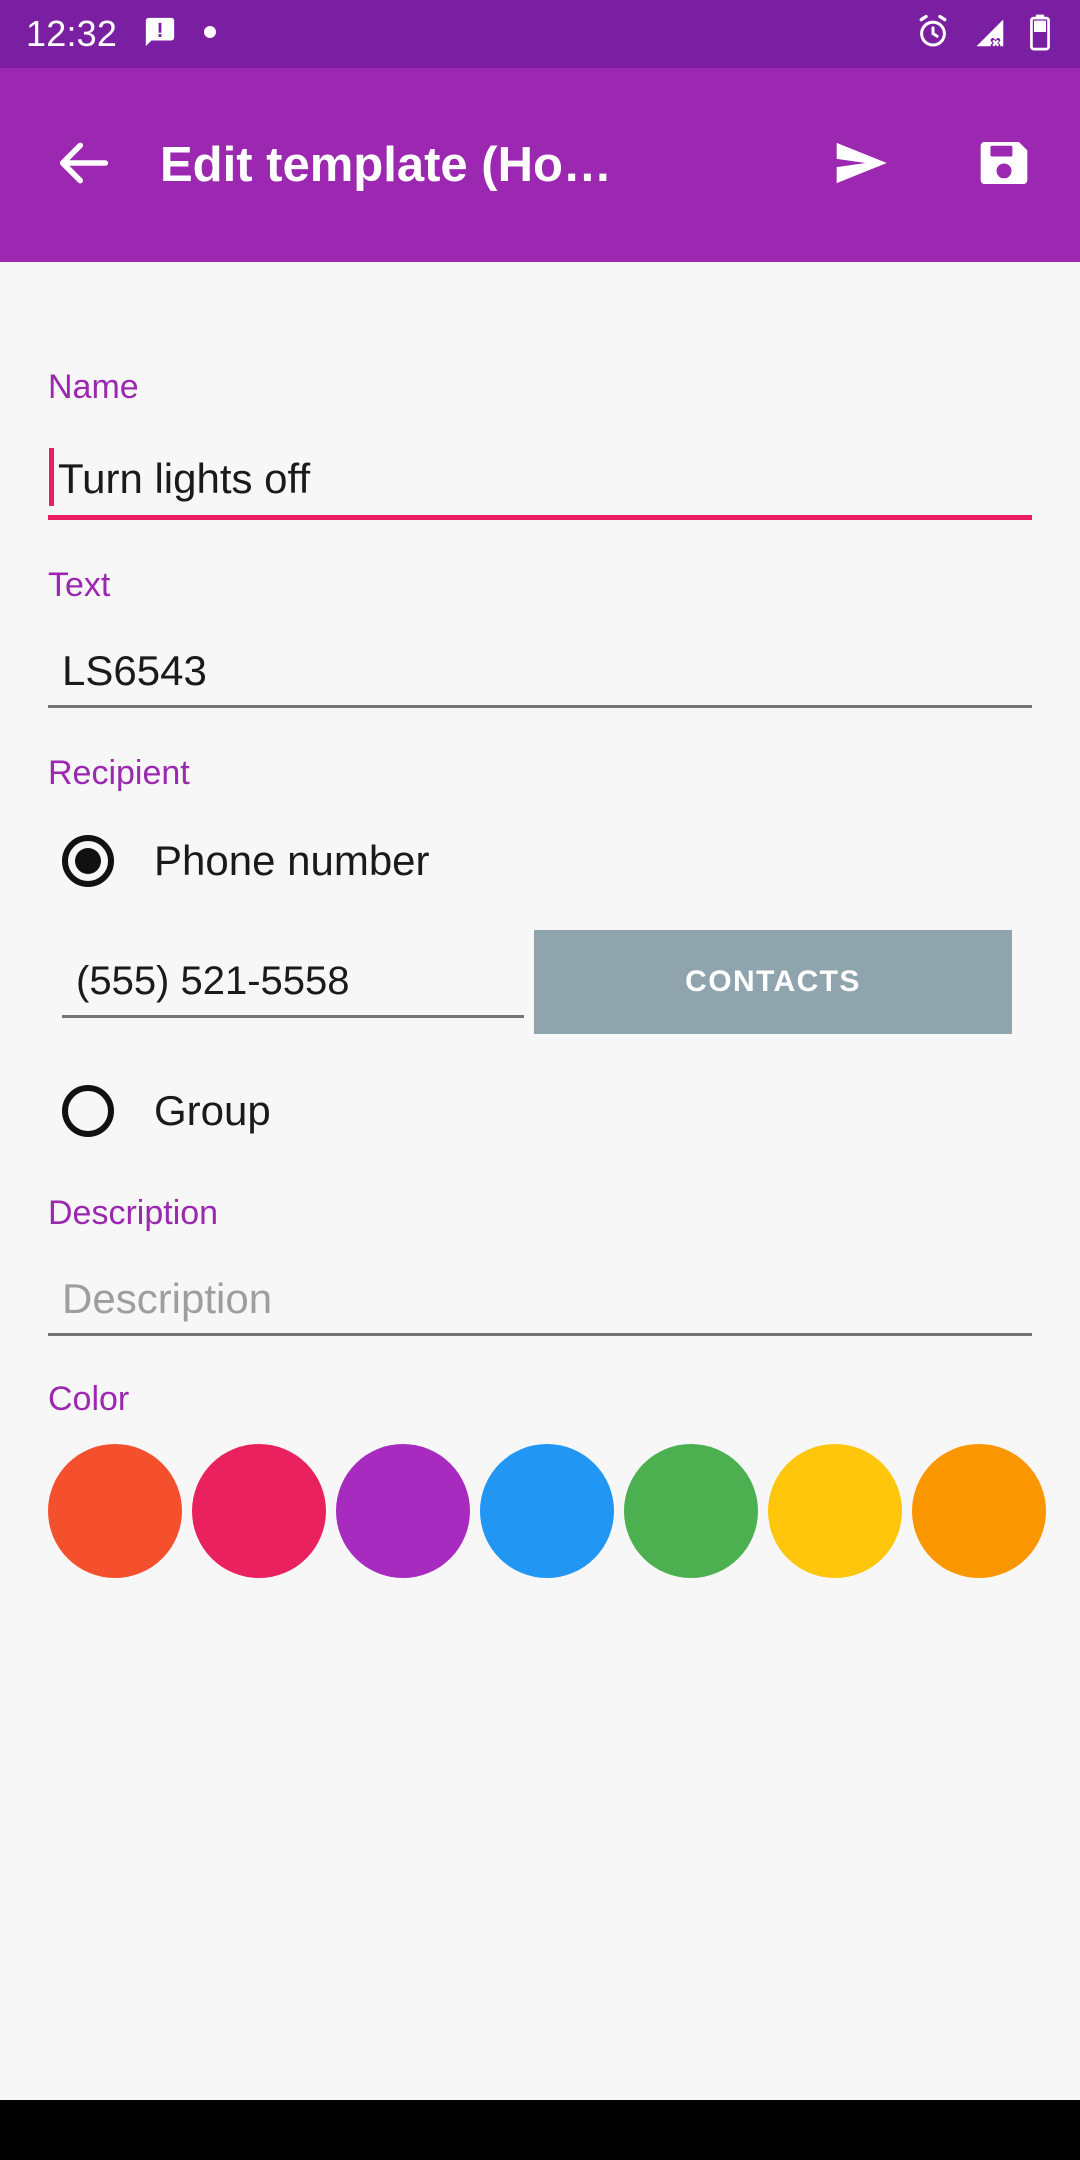 This screenshot has width=1080, height=2160. What do you see at coordinates (540, 861) in the screenshot?
I see `radio-phone-number: Phone number` at bounding box center [540, 861].